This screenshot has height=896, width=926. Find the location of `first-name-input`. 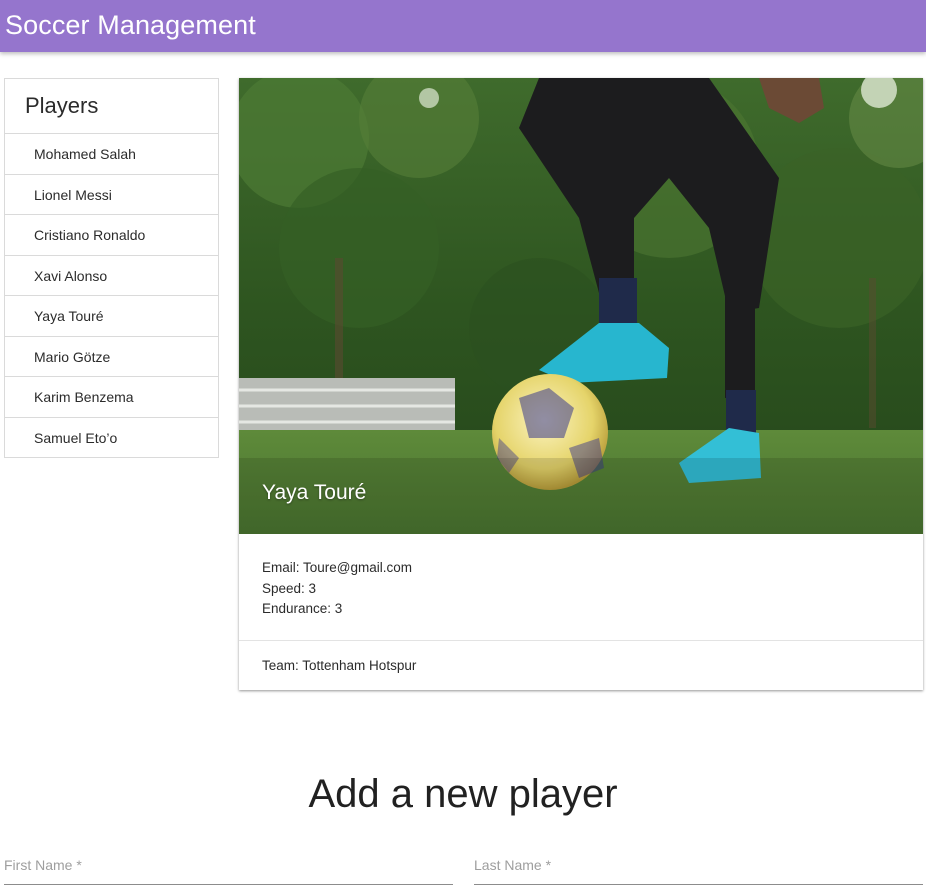

first-name-input is located at coordinates (228, 865).